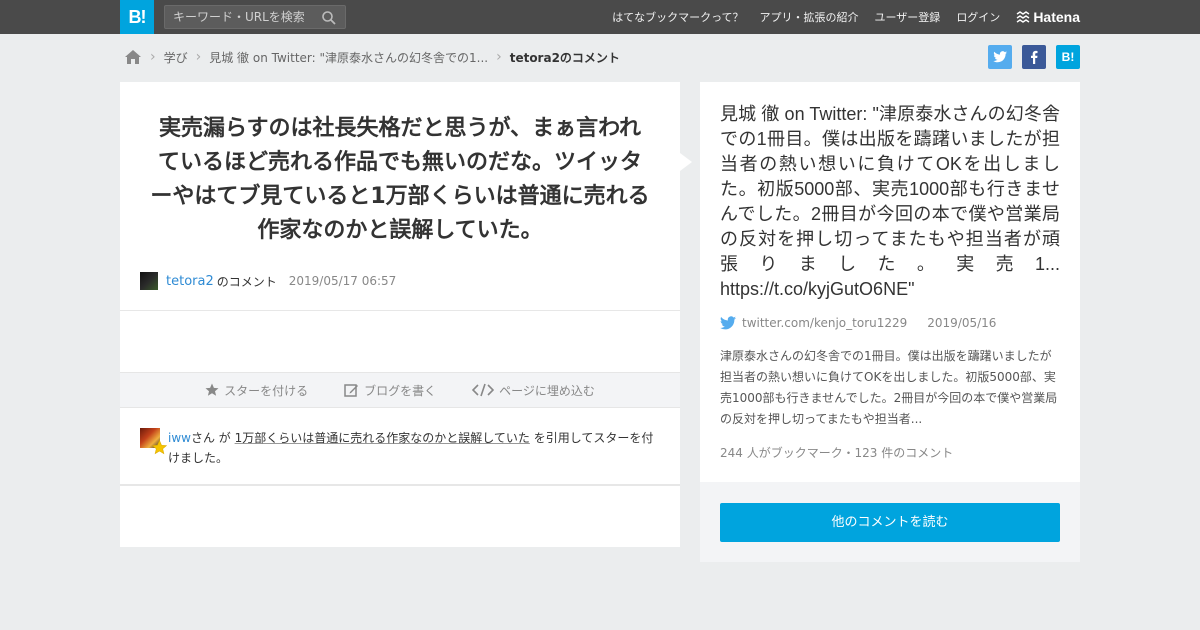 The height and width of the screenshot is (630, 1200). What do you see at coordinates (149, 281) in the screenshot?
I see `avatar` at bounding box center [149, 281].